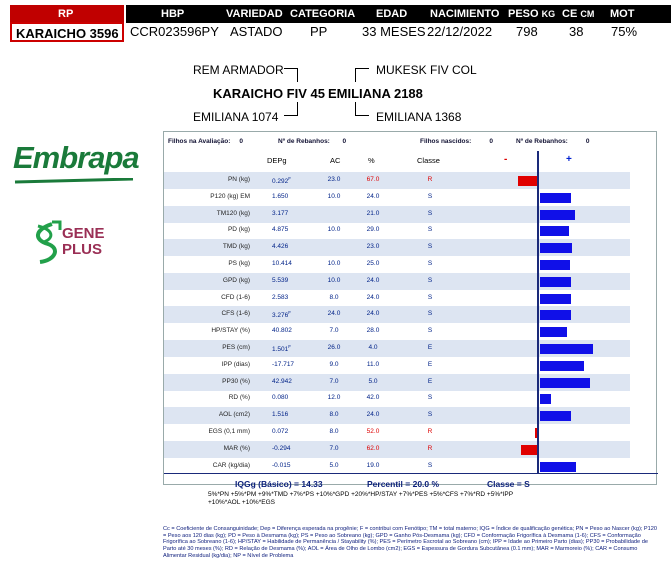 The width and height of the screenshot is (671, 567). I want to click on depg-value: 42.942, so click(282, 381).